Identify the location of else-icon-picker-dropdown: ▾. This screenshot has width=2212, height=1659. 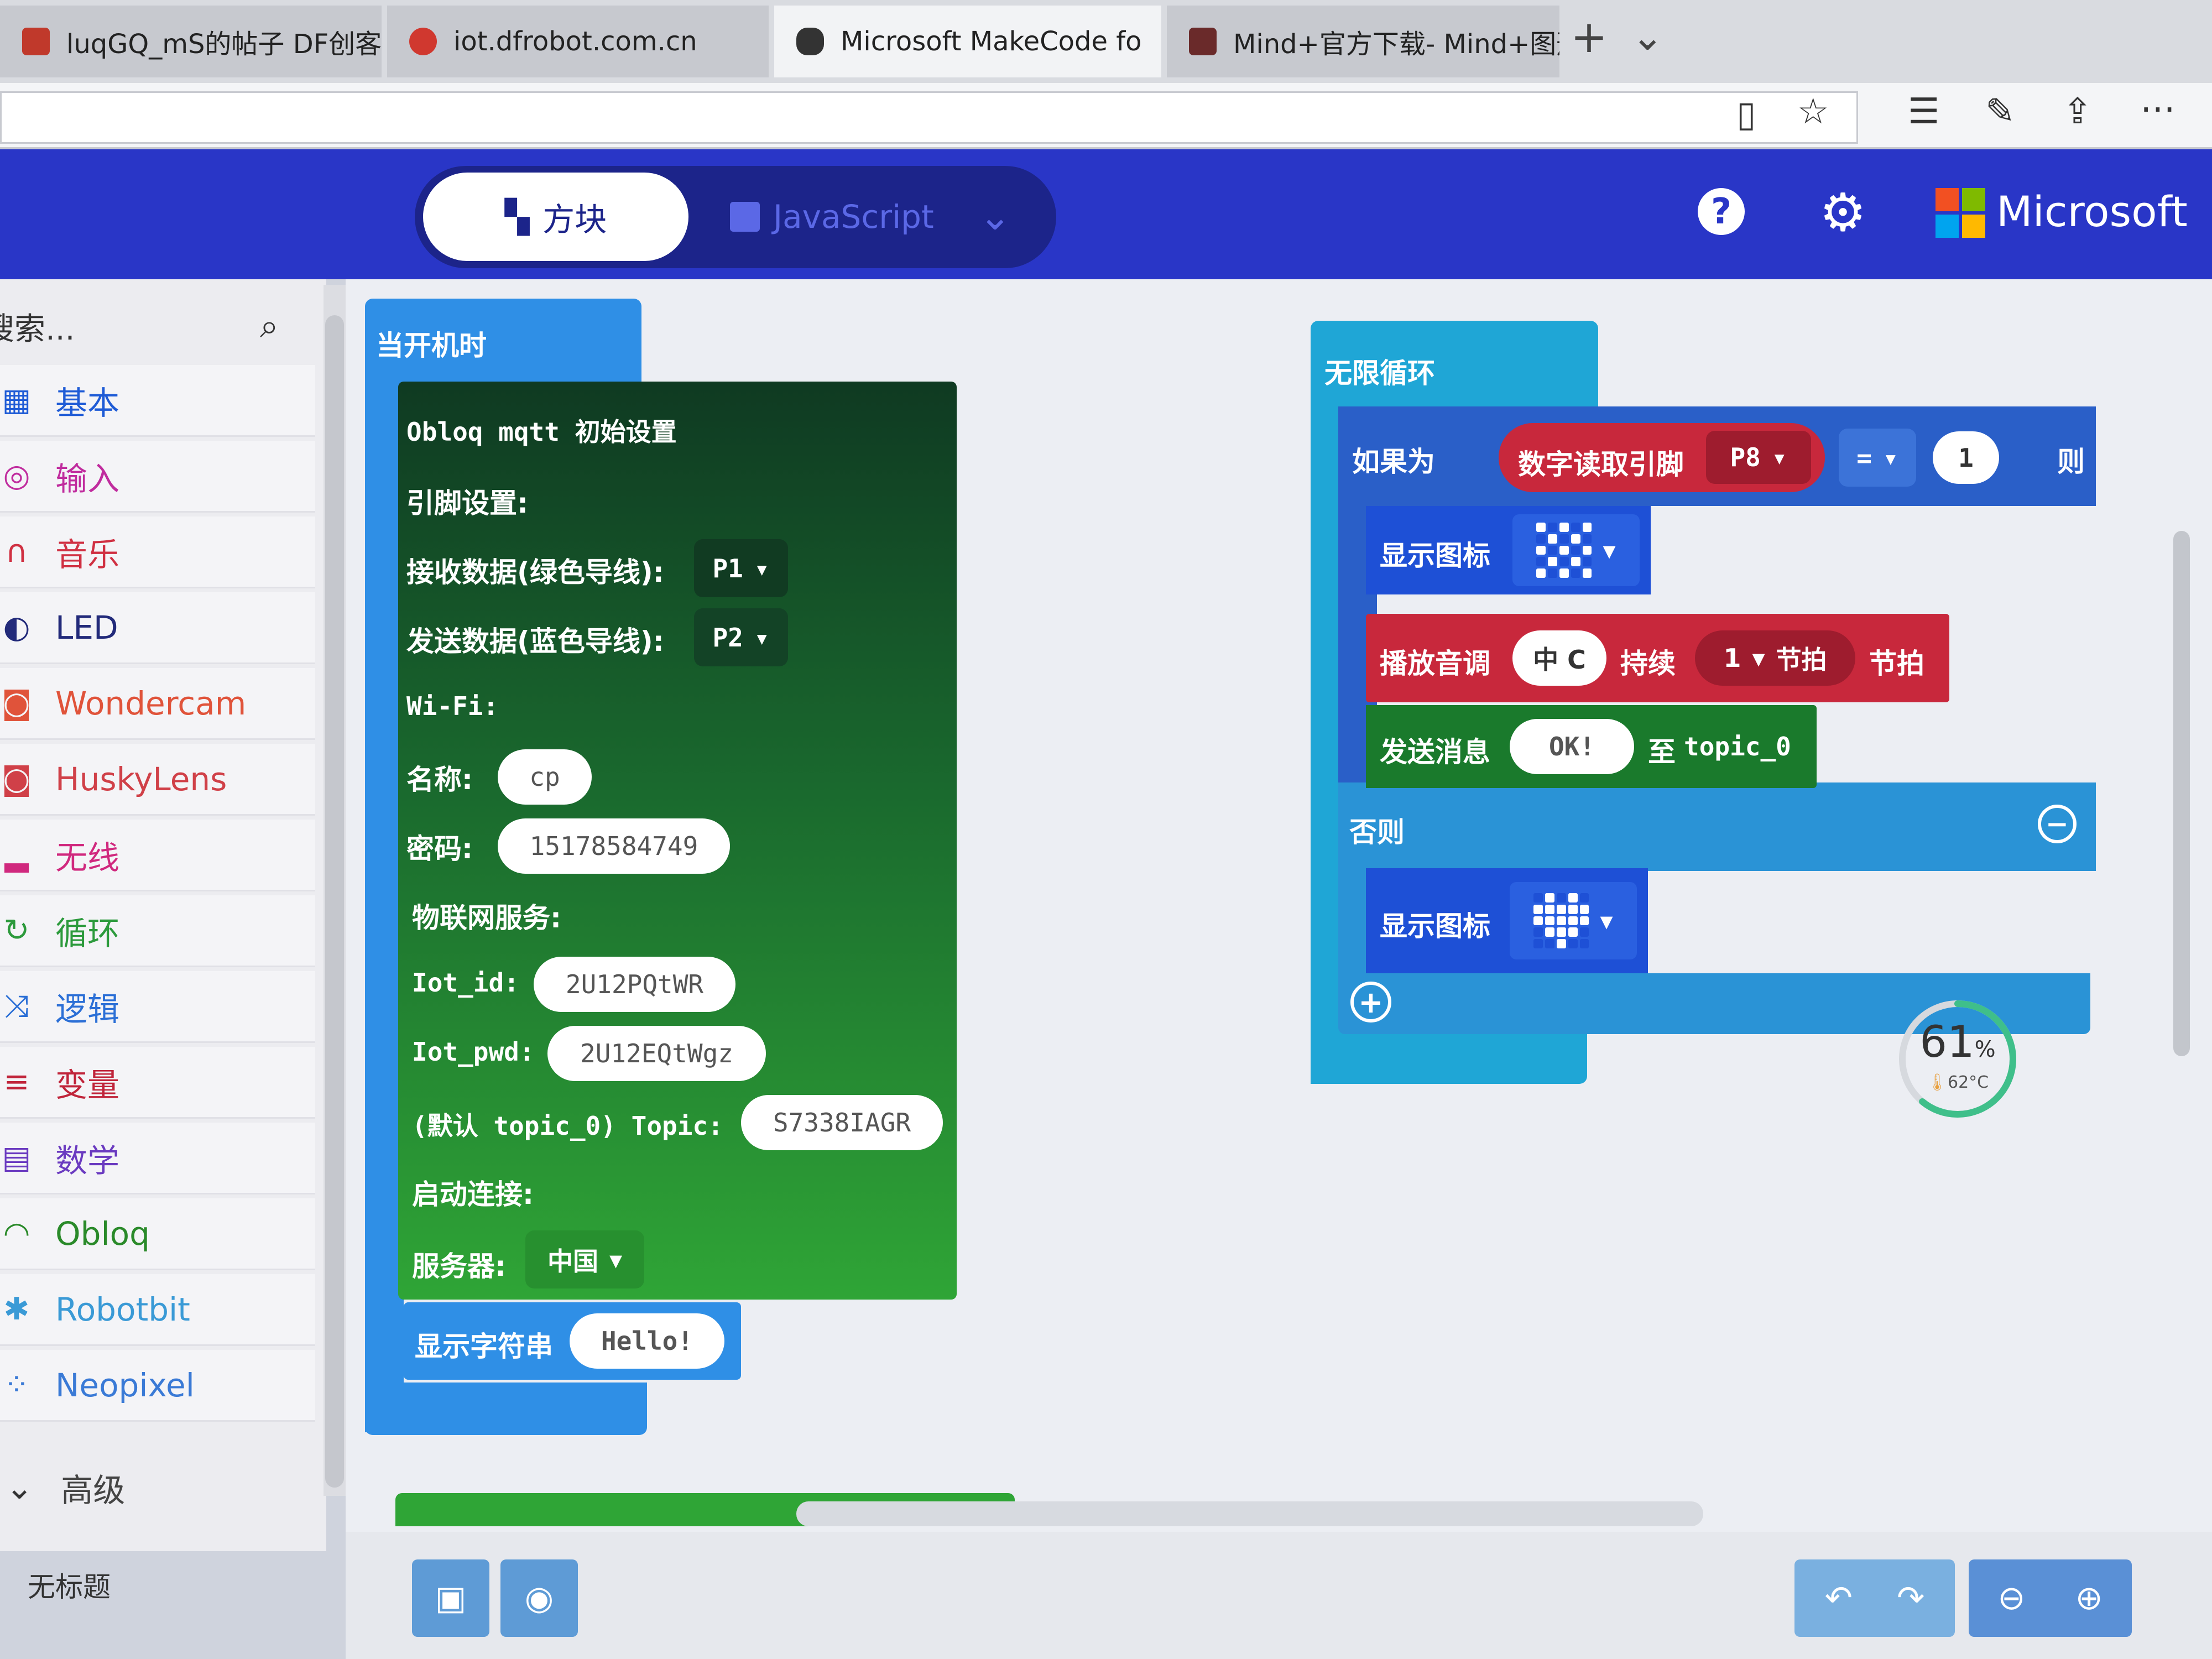
(1574, 921).